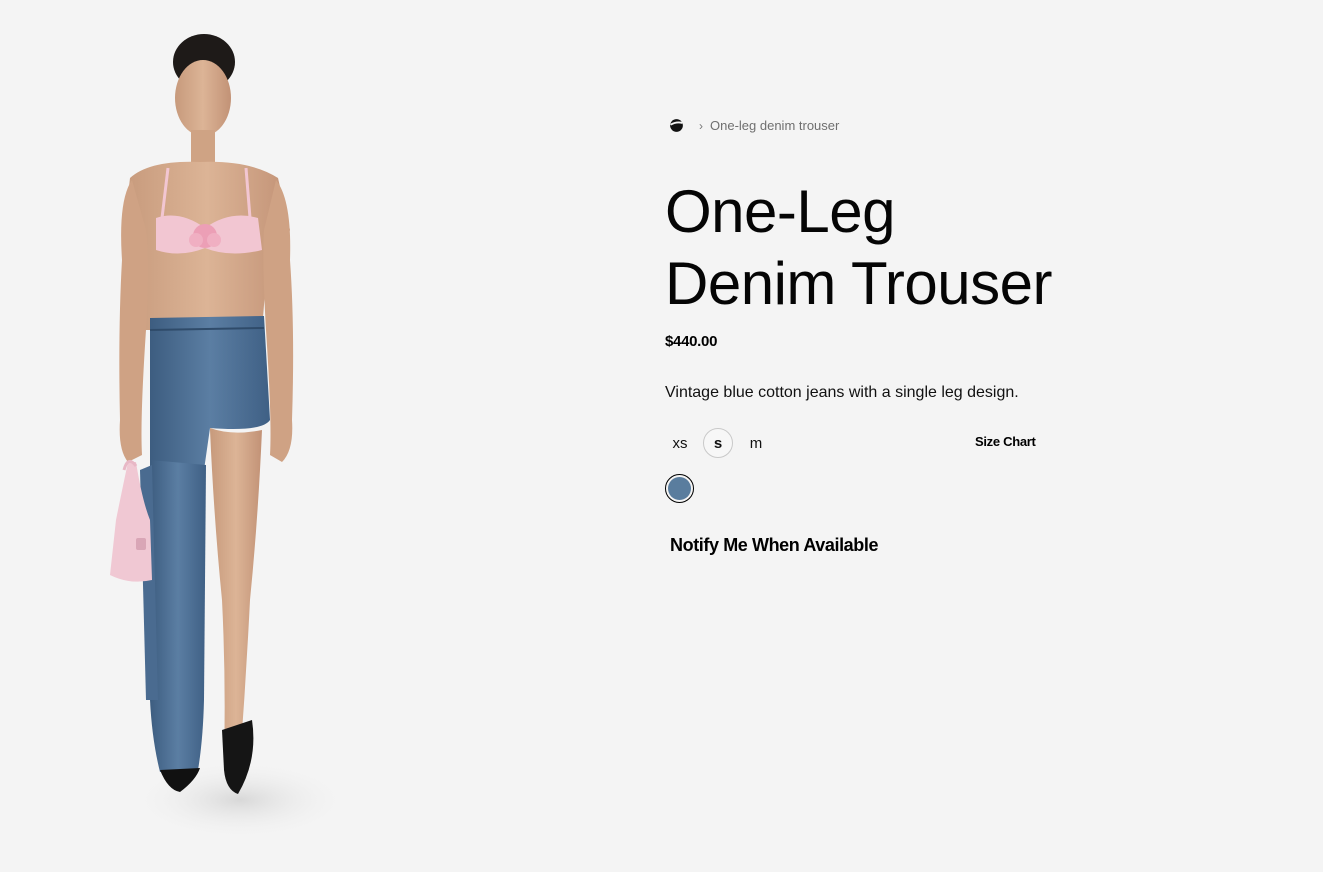 Image resolution: width=1323 pixels, height=872 pixels. What do you see at coordinates (858, 248) in the screenshot?
I see `product-title: One-Leg Denim Trouser` at bounding box center [858, 248].